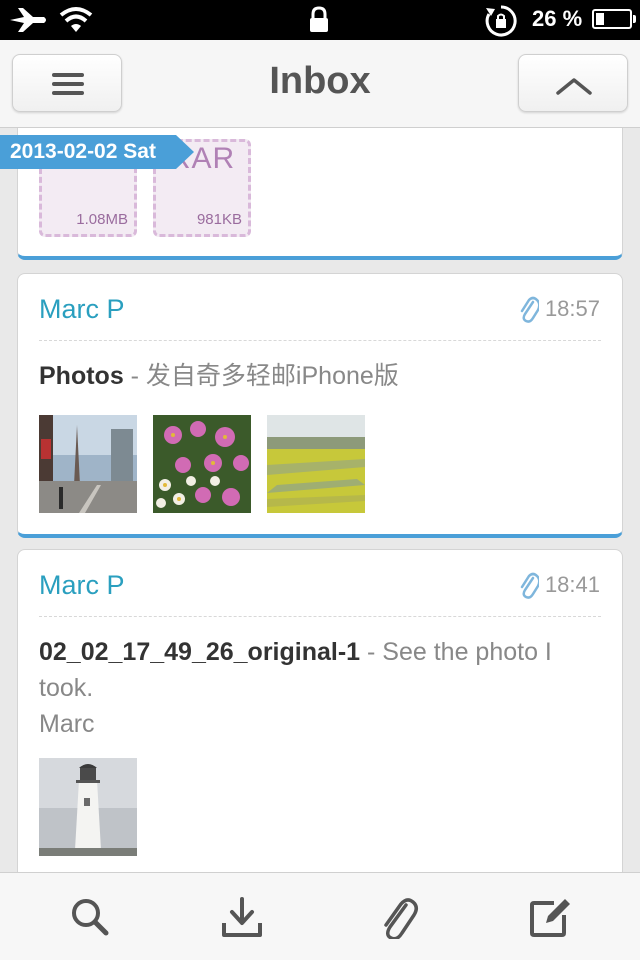 Image resolution: width=640 pixels, height=960 pixels. Describe the element at coordinates (219, 219) in the screenshot. I see `attachment-size: 981KB` at that location.